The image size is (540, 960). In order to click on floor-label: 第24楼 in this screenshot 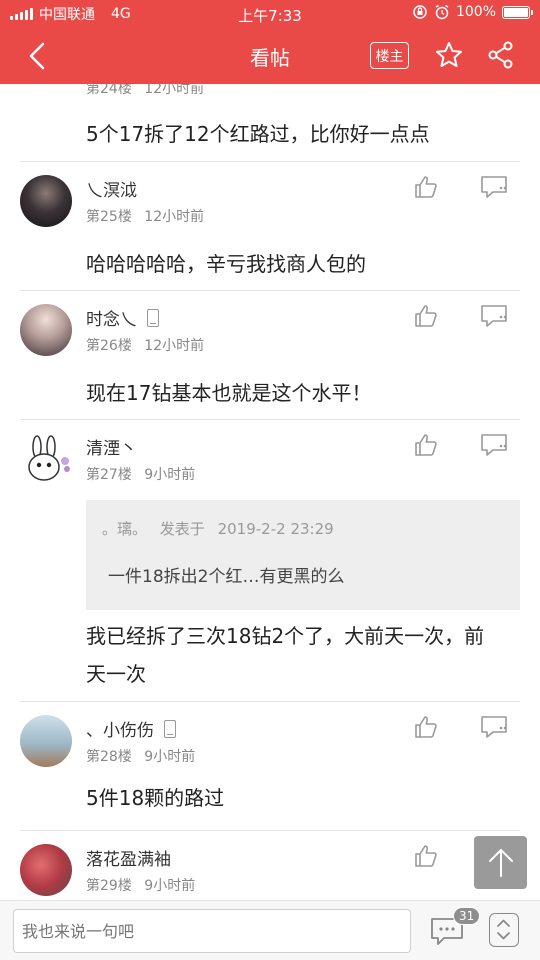, I will do `click(109, 90)`.